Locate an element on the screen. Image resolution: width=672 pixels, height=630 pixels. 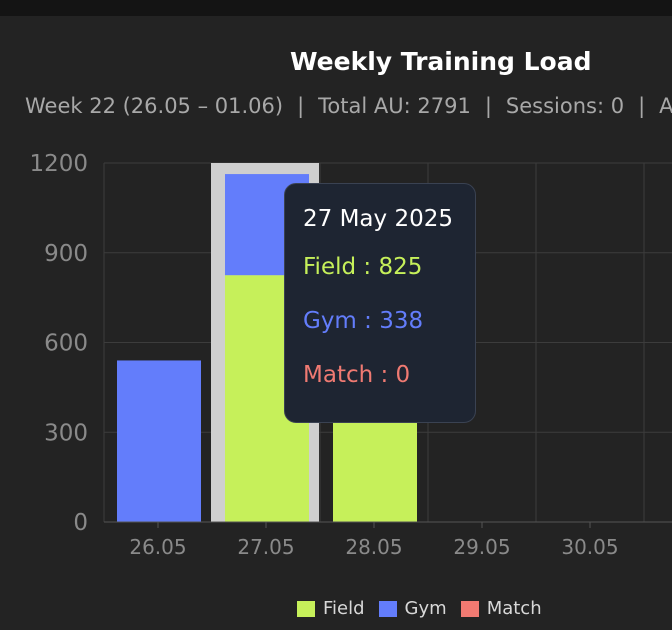
legend-swatch-field is located at coordinates (306, 608).